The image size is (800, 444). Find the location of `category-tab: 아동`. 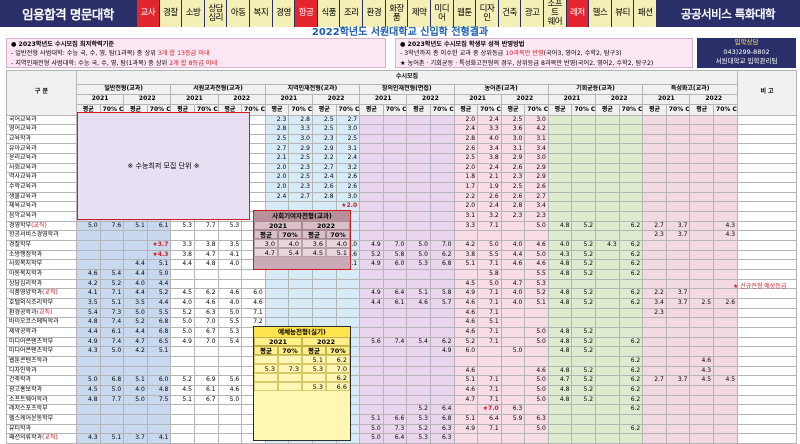

category-tab: 아동 is located at coordinates (238, 13).